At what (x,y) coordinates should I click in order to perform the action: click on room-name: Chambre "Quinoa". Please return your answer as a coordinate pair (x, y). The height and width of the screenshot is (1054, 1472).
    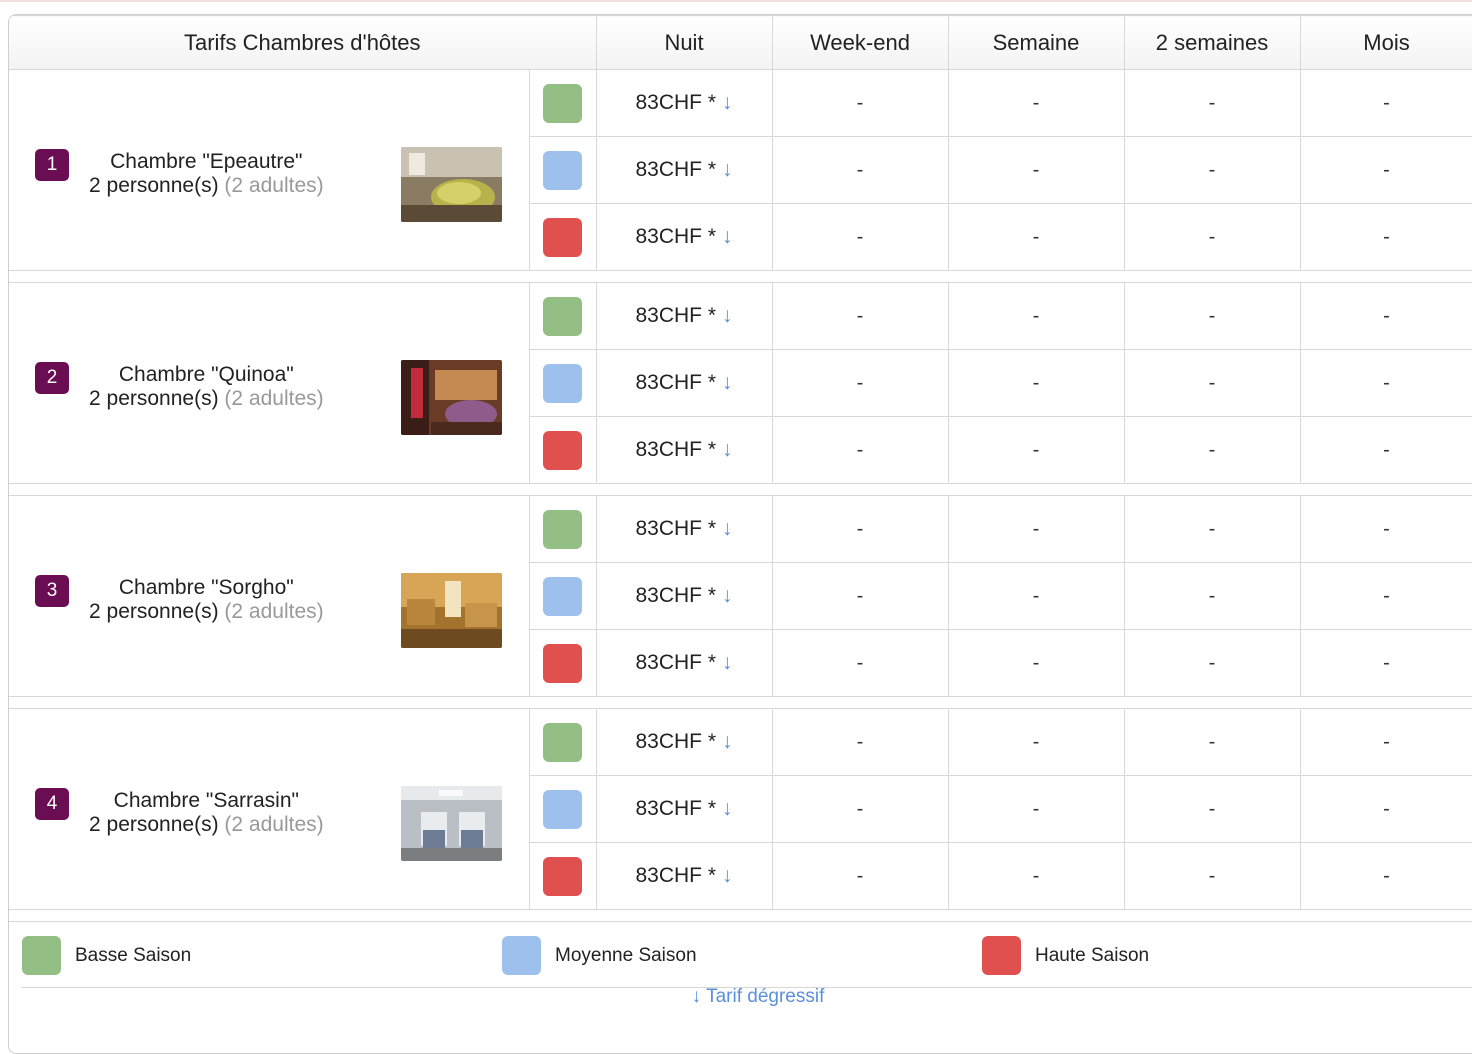
    Looking at the image, I should click on (206, 375).